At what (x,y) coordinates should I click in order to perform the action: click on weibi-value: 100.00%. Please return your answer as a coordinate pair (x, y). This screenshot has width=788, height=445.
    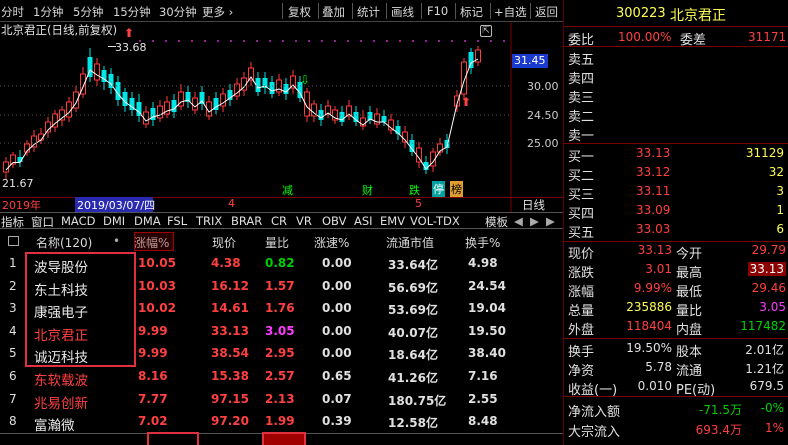
    Looking at the image, I should click on (645, 37).